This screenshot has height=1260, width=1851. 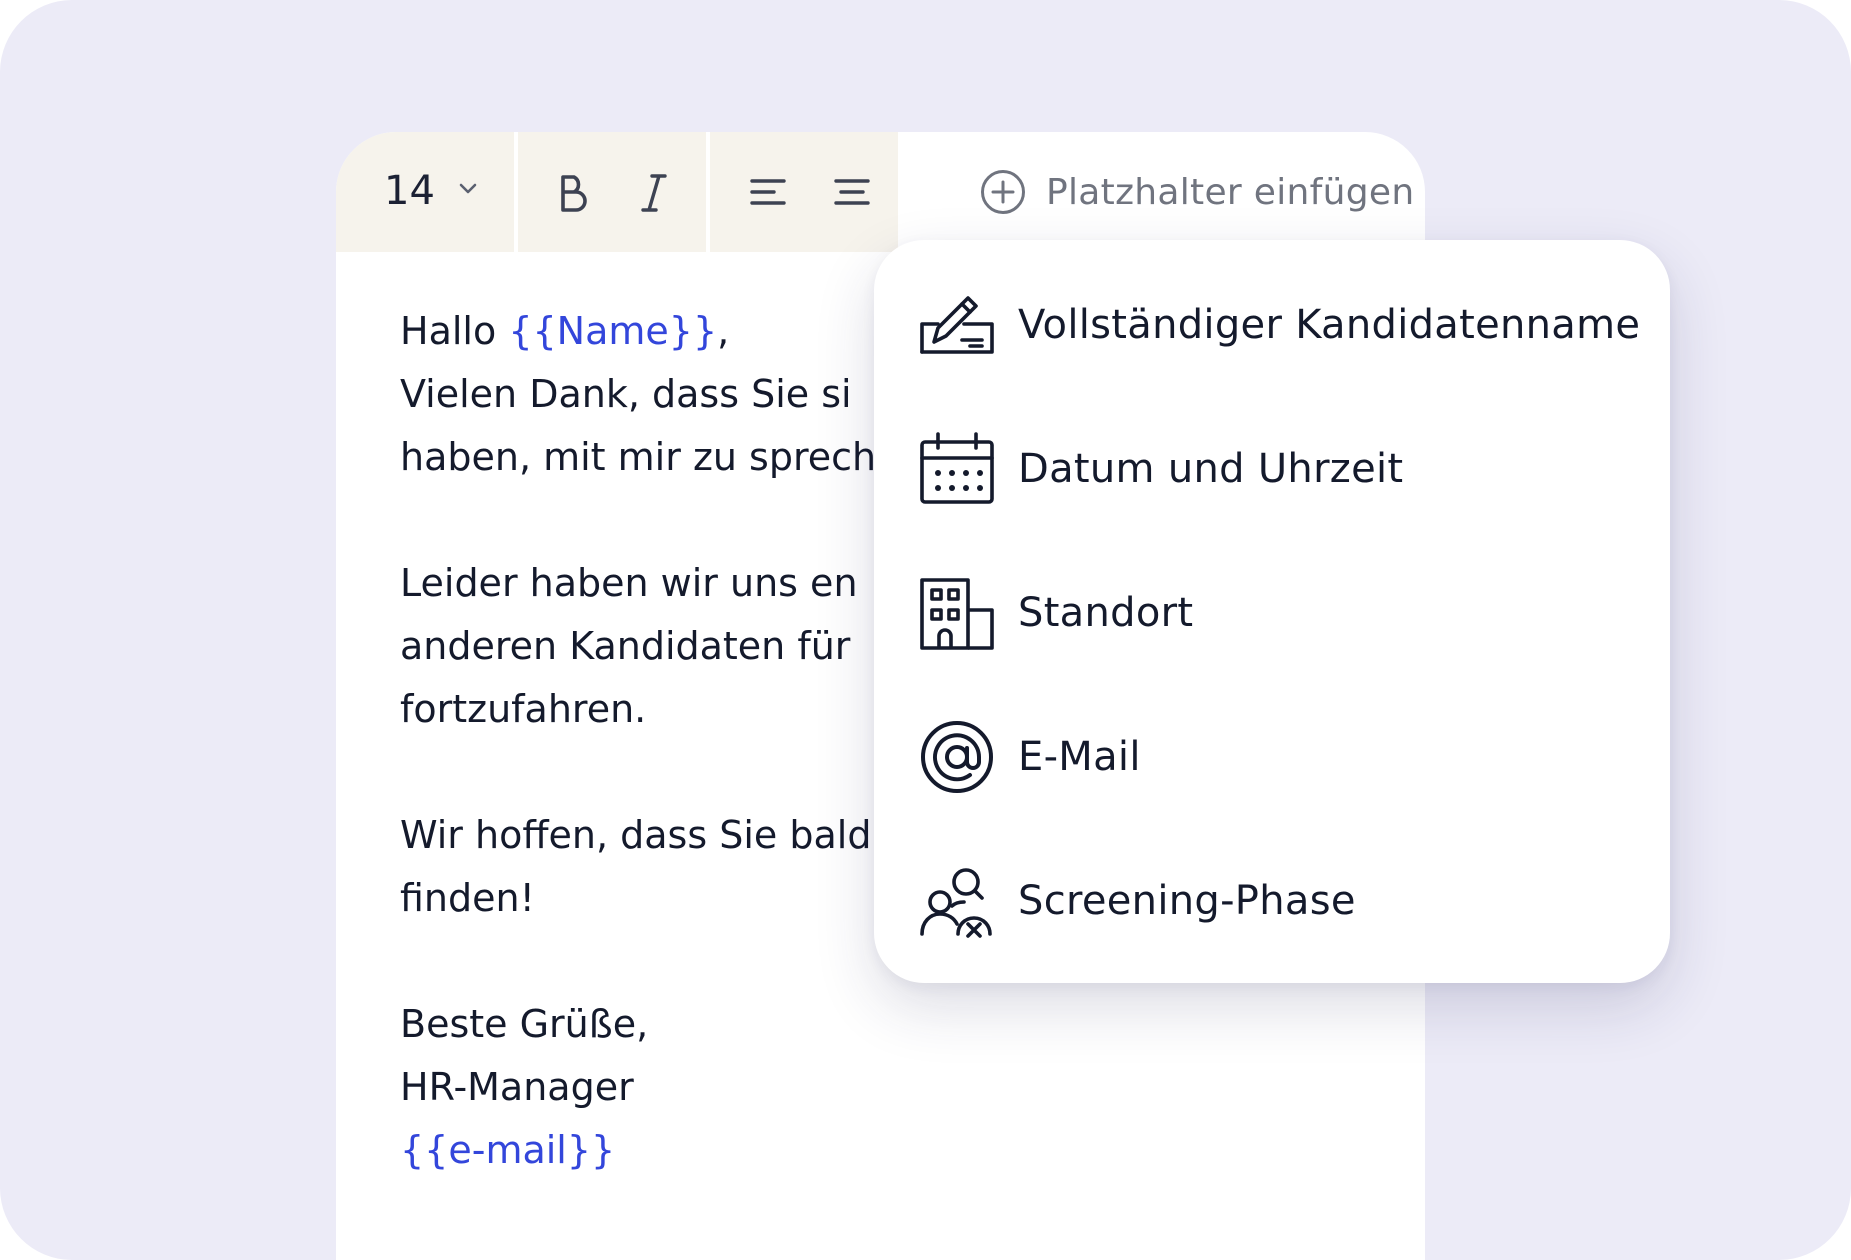 I want to click on insert-placeholder-button: Platzhalter einfügen, so click(x=1197, y=192).